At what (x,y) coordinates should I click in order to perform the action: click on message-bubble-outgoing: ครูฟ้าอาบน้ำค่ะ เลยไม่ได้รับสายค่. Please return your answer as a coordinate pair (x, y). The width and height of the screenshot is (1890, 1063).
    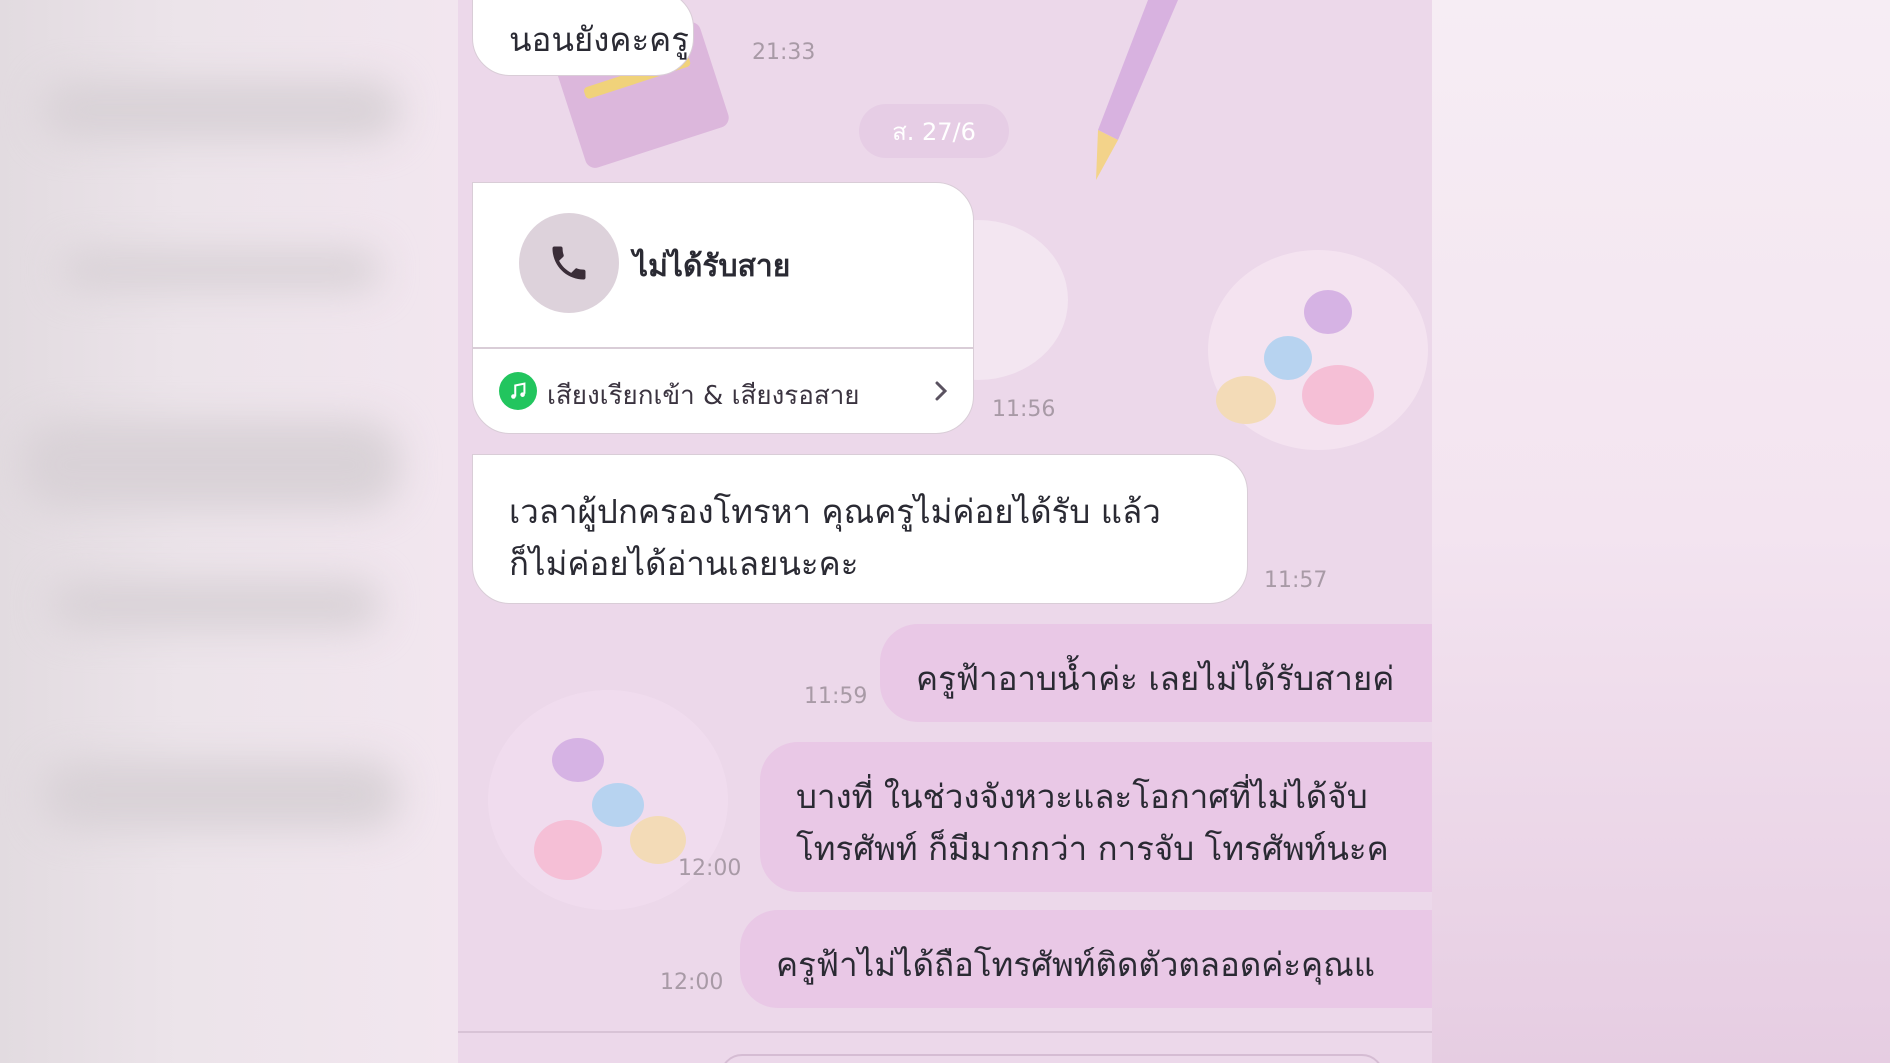
    Looking at the image, I should click on (1156, 673).